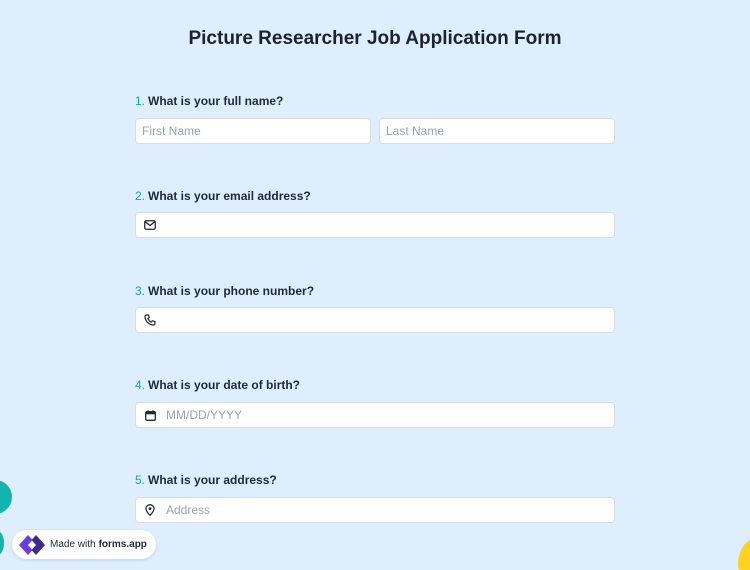 Image resolution: width=750 pixels, height=570 pixels. Describe the element at coordinates (140, 291) in the screenshot. I see `question-number: 3.` at that location.